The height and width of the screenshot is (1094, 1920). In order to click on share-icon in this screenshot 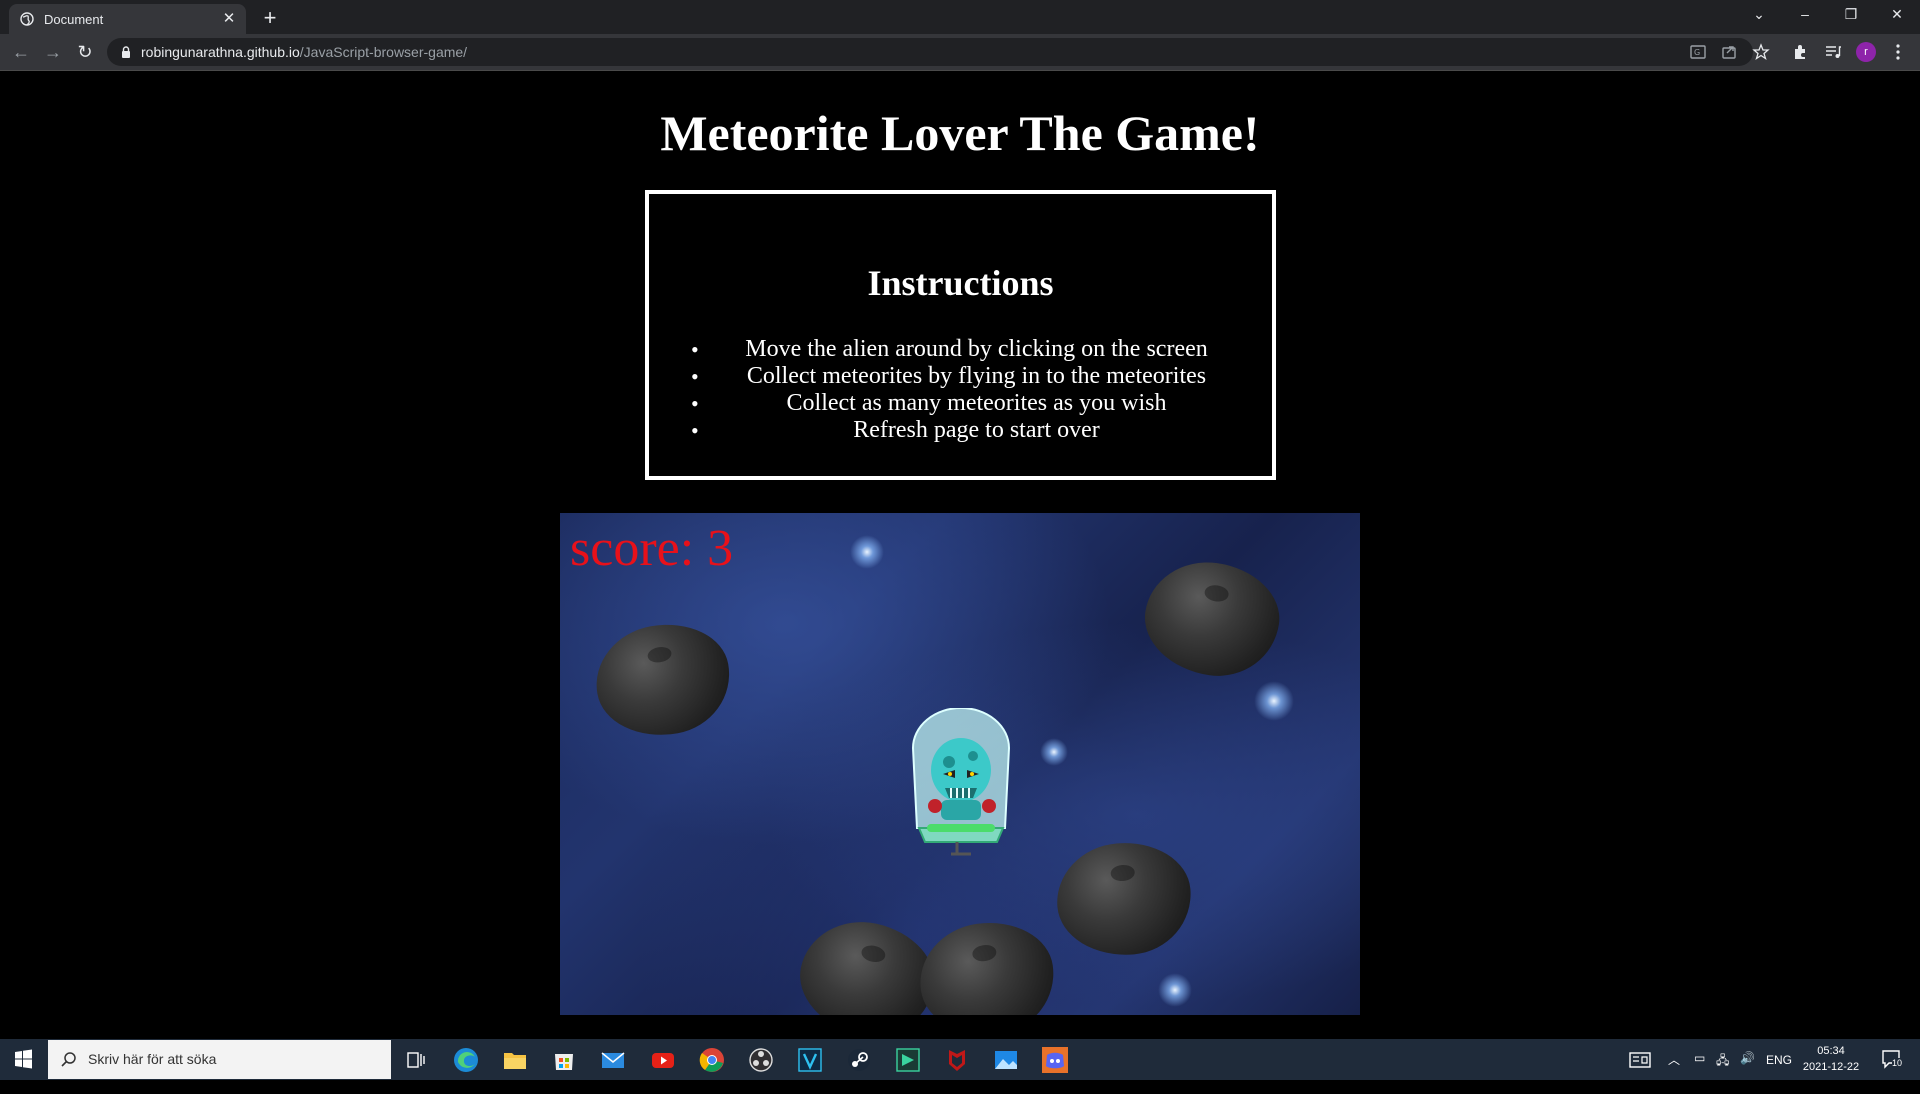, I will do `click(1729, 52)`.